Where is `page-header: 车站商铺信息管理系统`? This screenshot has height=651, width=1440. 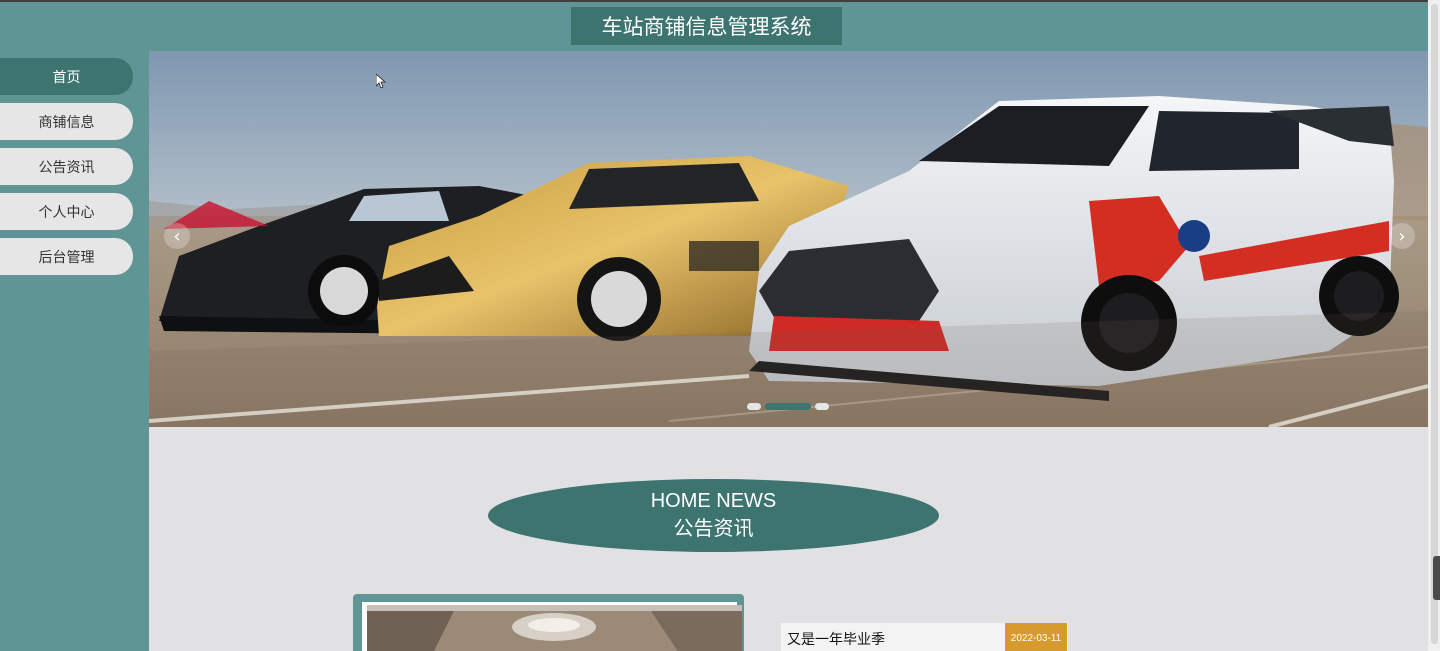 page-header: 车站商铺信息管理系统 is located at coordinates (714, 26).